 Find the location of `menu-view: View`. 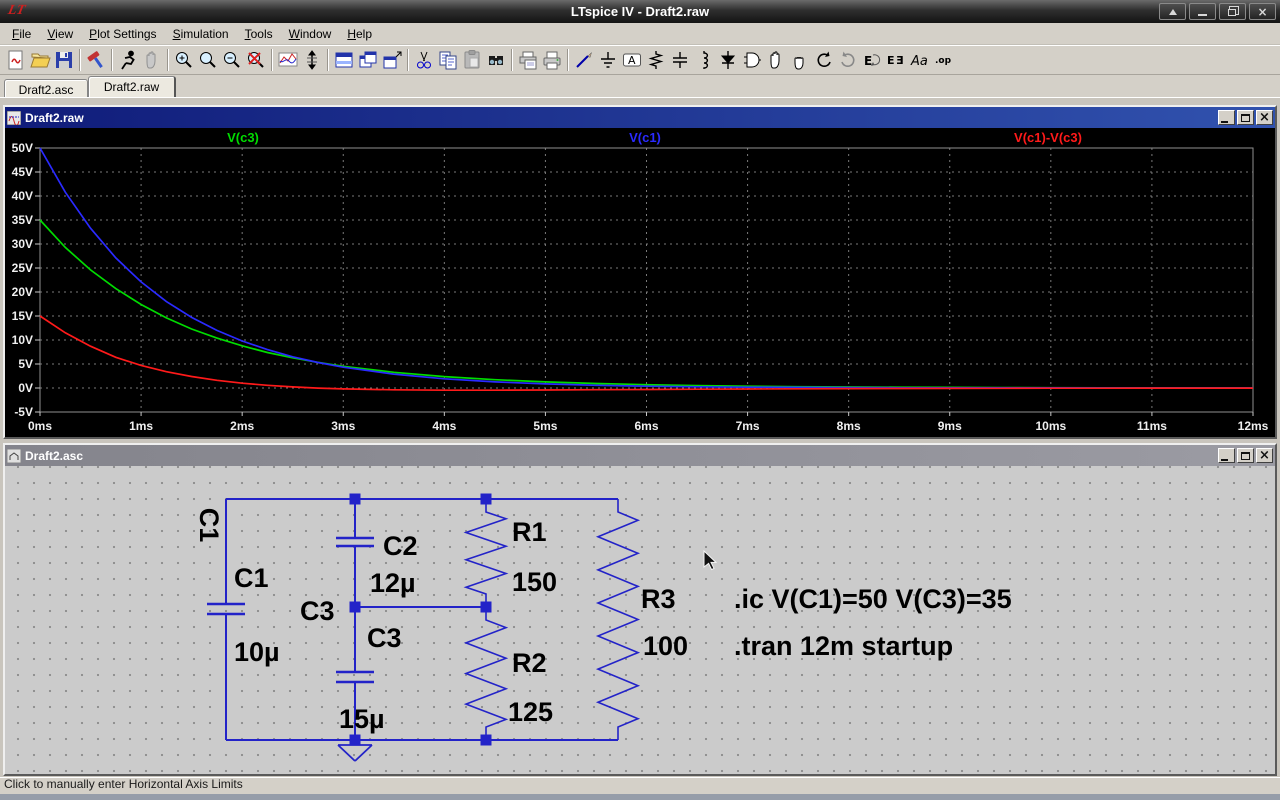

menu-view: View is located at coordinates (60, 34).